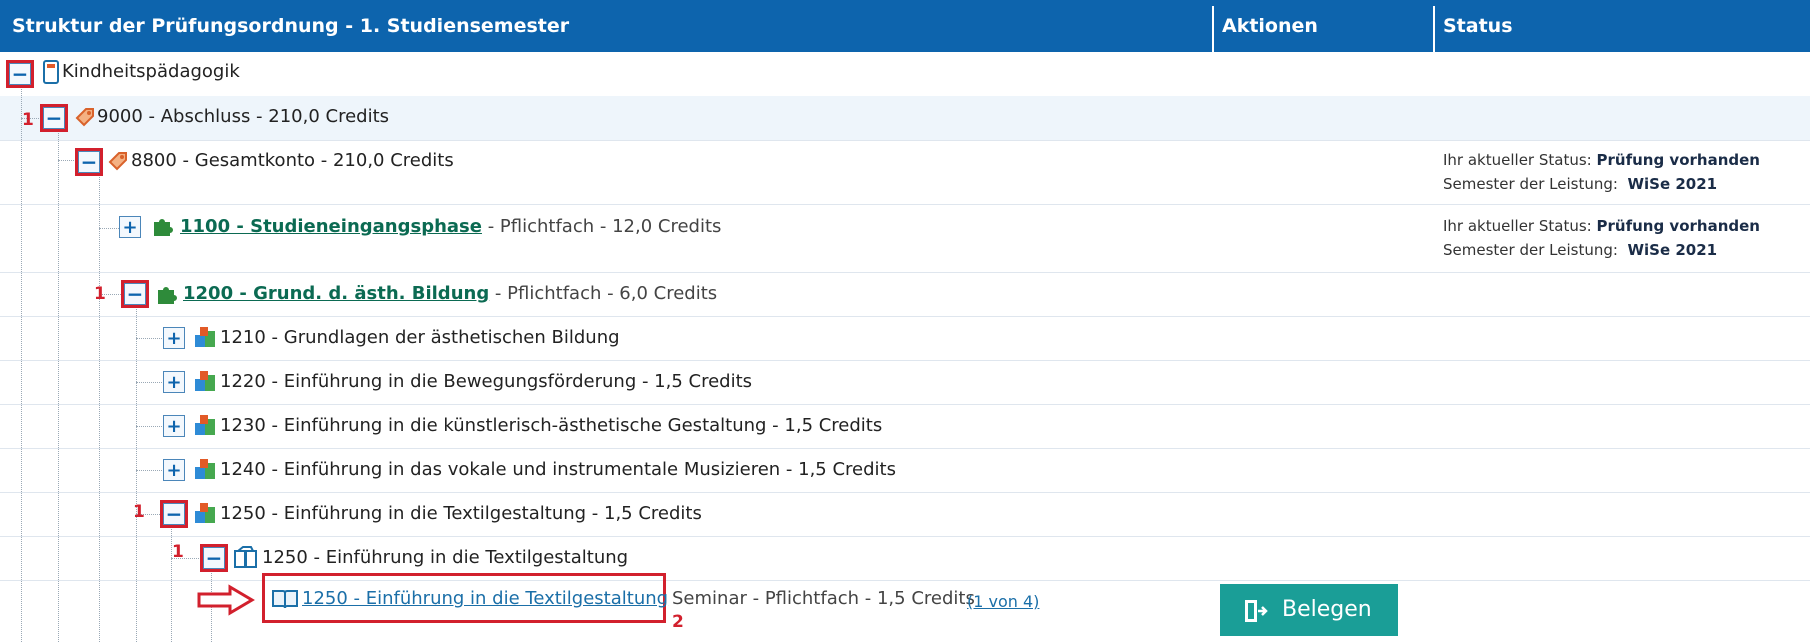 The width and height of the screenshot is (1810, 642). I want to click on belegen-button: Belegen, so click(1309, 610).